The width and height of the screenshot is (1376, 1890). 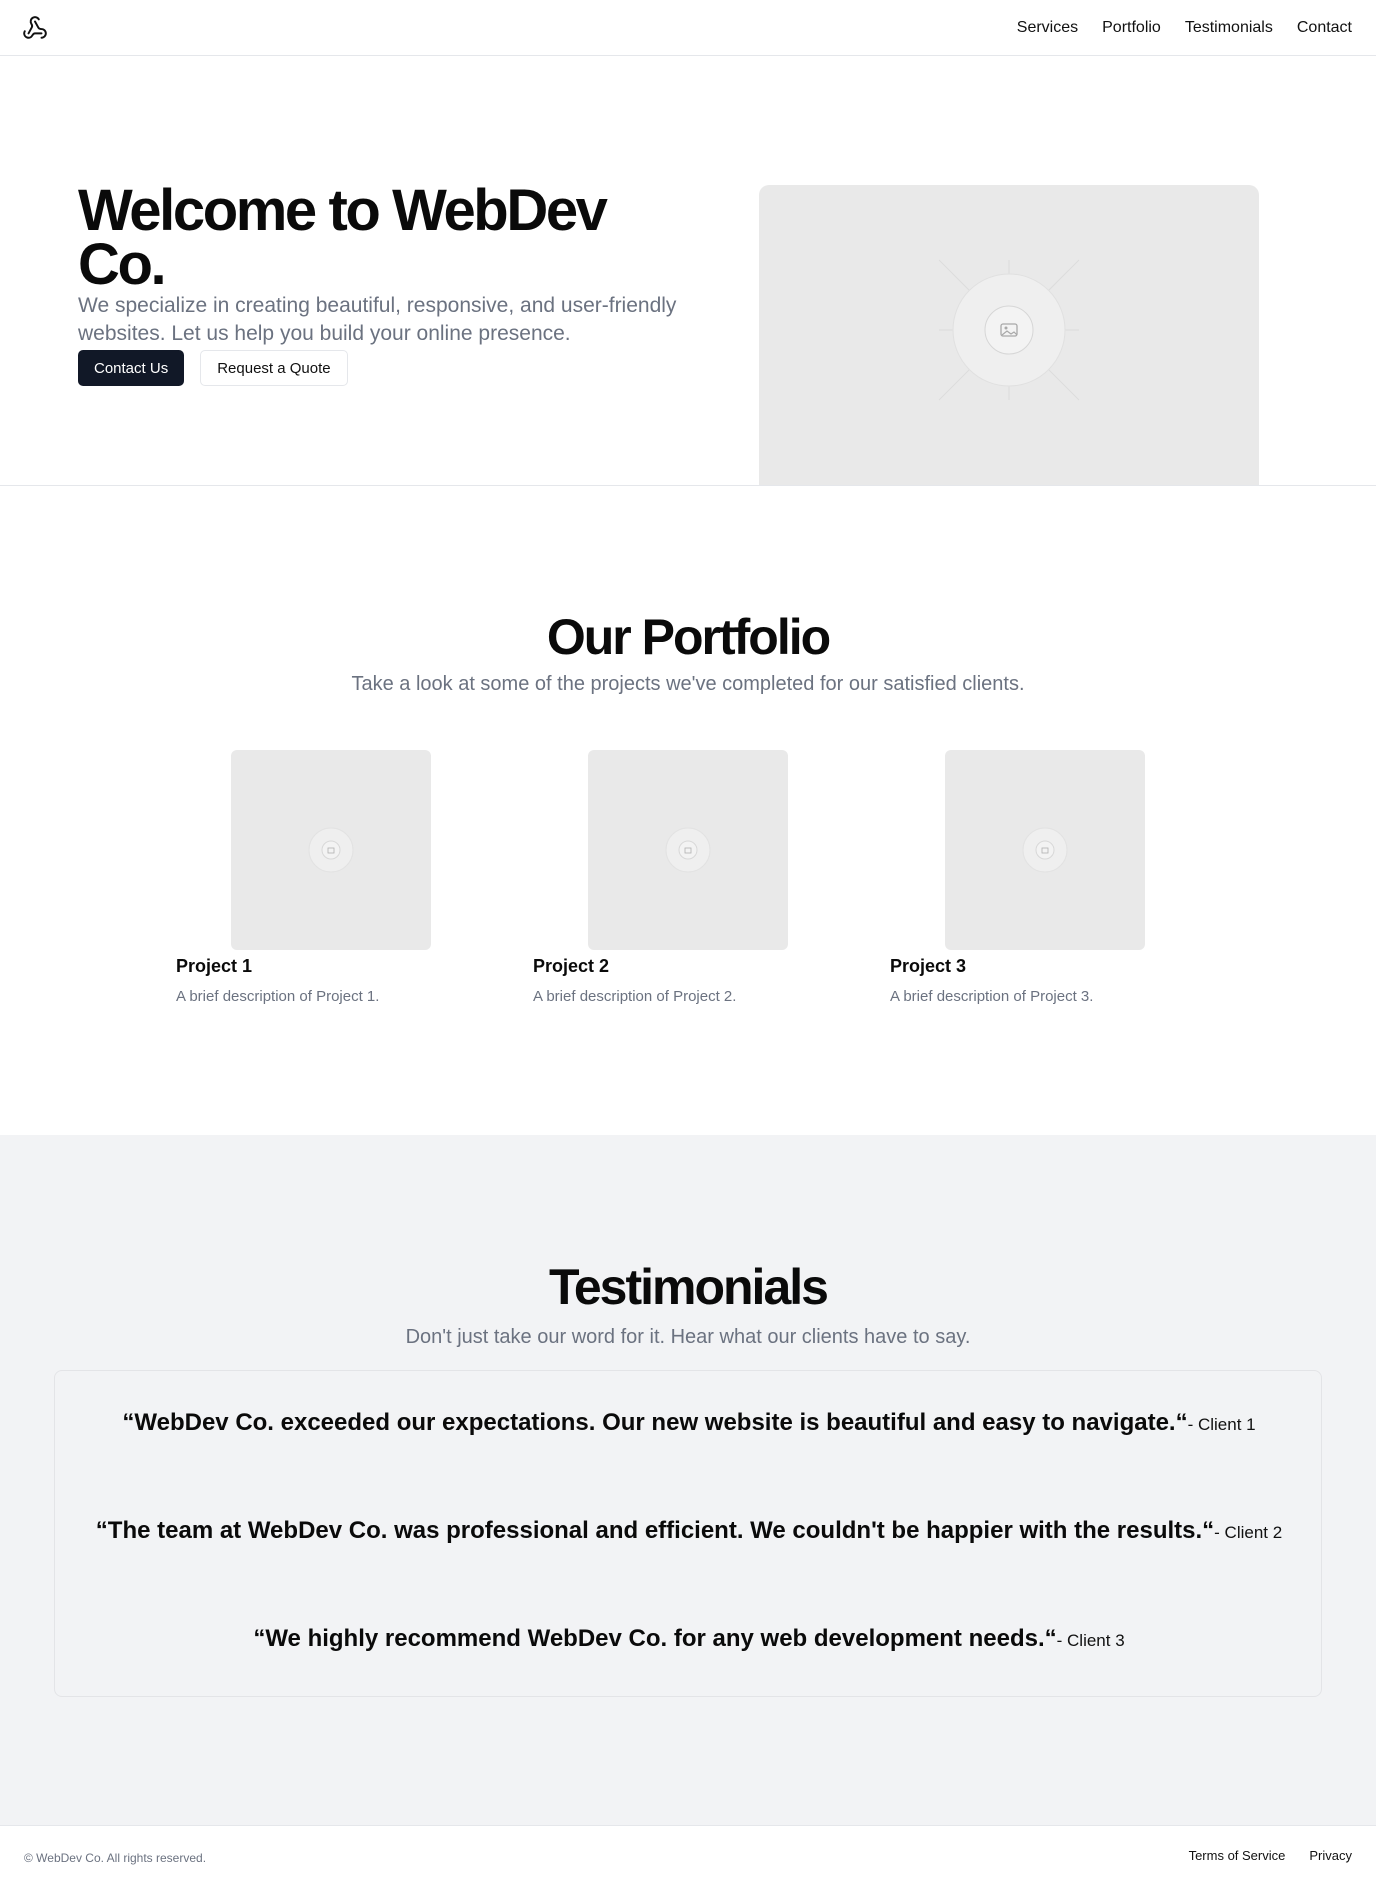 What do you see at coordinates (1324, 28) in the screenshot?
I see `nav-link-contact: Contact` at bounding box center [1324, 28].